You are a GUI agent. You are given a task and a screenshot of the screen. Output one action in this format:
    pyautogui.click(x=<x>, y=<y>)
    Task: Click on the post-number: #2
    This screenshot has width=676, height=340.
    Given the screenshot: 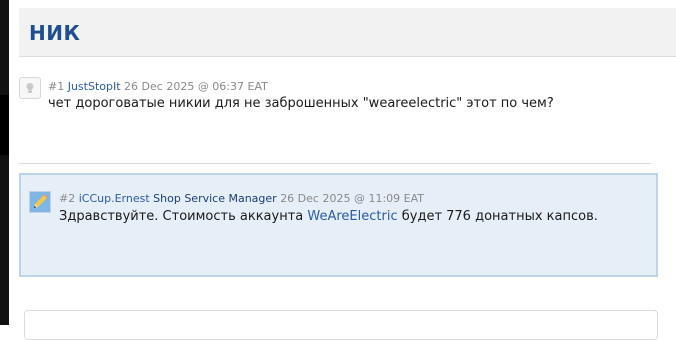 What is the action you would take?
    pyautogui.click(x=67, y=198)
    